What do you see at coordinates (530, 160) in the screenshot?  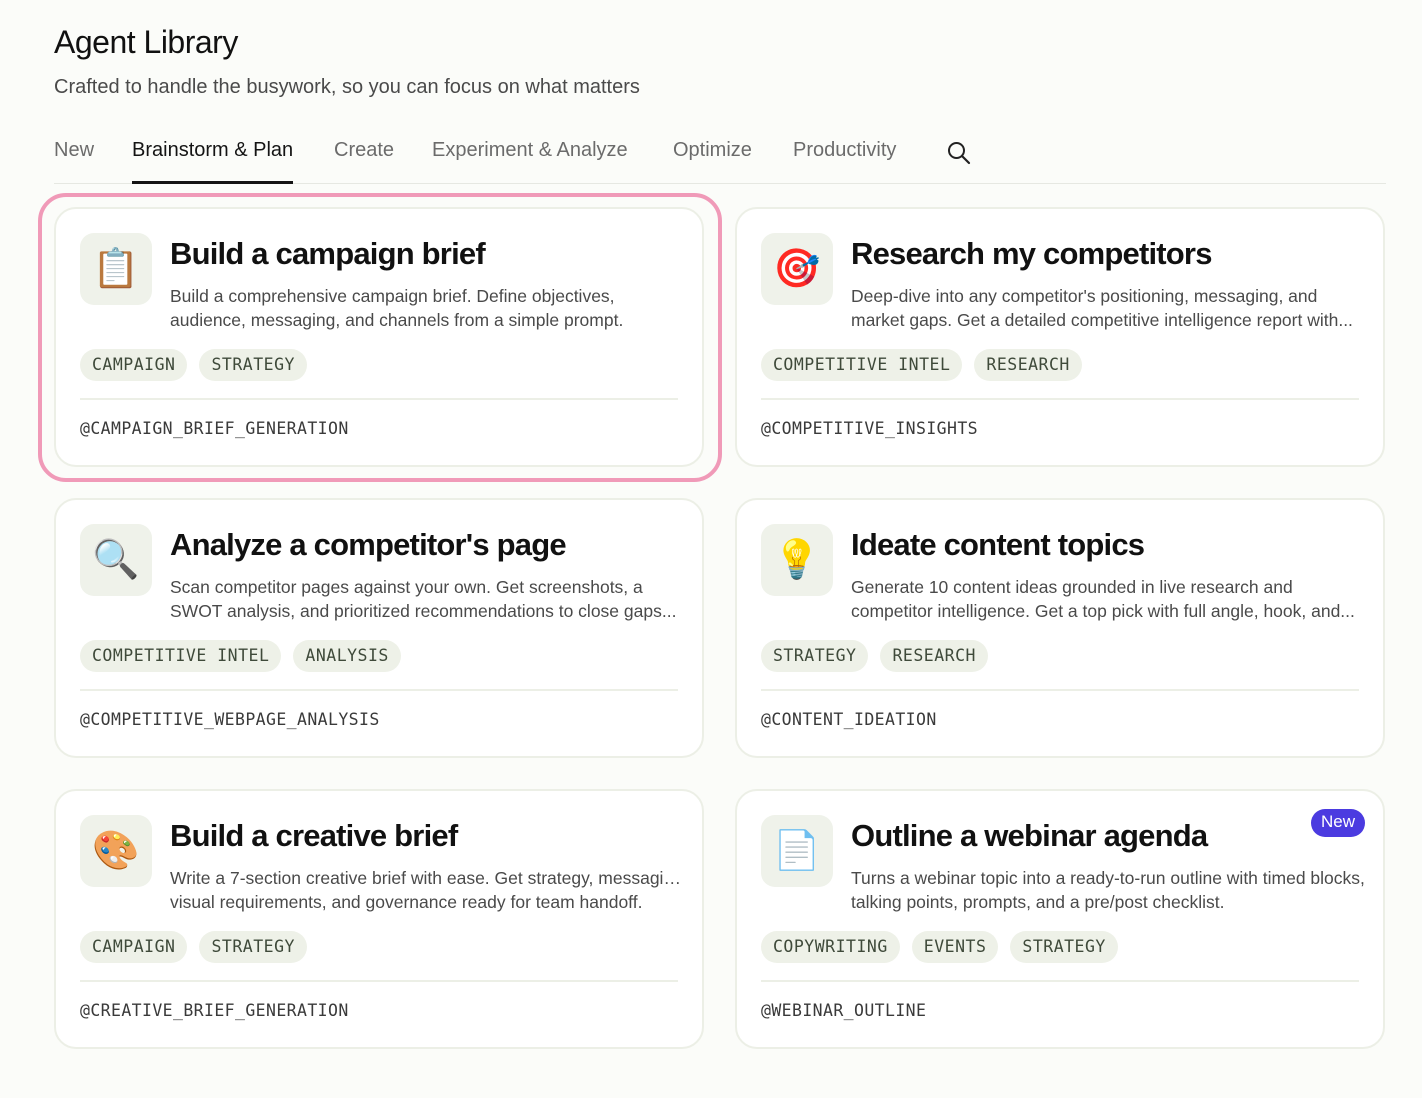 I see `tab-experiment-analyze: Experiment & Analyze` at bounding box center [530, 160].